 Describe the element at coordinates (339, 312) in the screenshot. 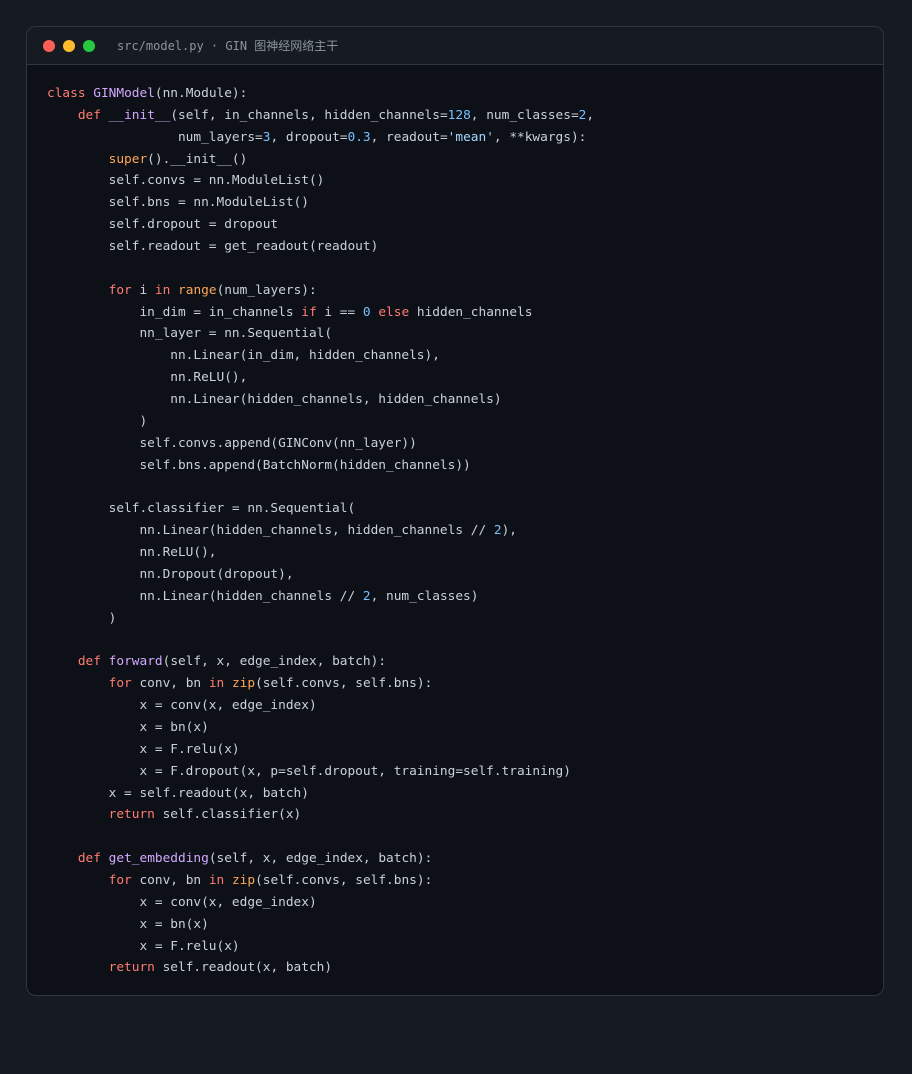

I see `code-token: i ==` at that location.